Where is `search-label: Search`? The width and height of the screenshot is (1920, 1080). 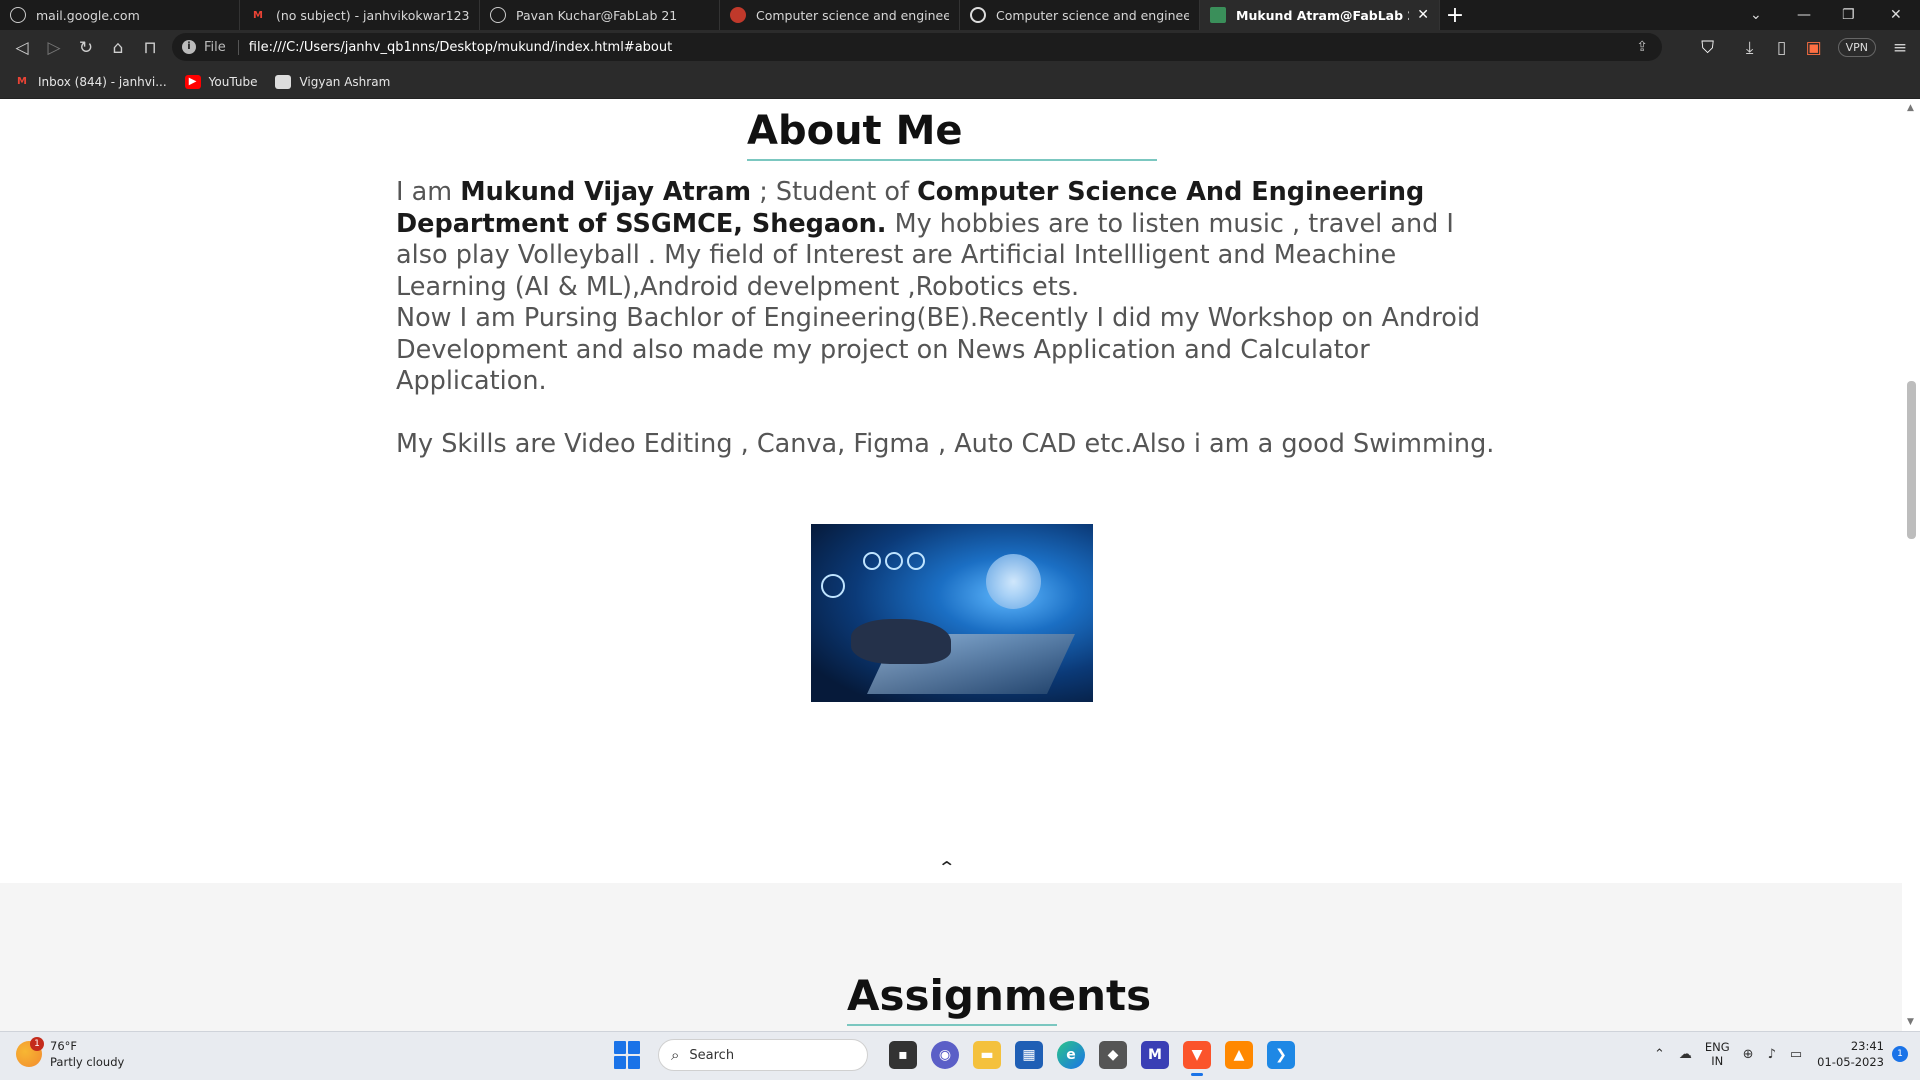
search-label: Search is located at coordinates (712, 1055).